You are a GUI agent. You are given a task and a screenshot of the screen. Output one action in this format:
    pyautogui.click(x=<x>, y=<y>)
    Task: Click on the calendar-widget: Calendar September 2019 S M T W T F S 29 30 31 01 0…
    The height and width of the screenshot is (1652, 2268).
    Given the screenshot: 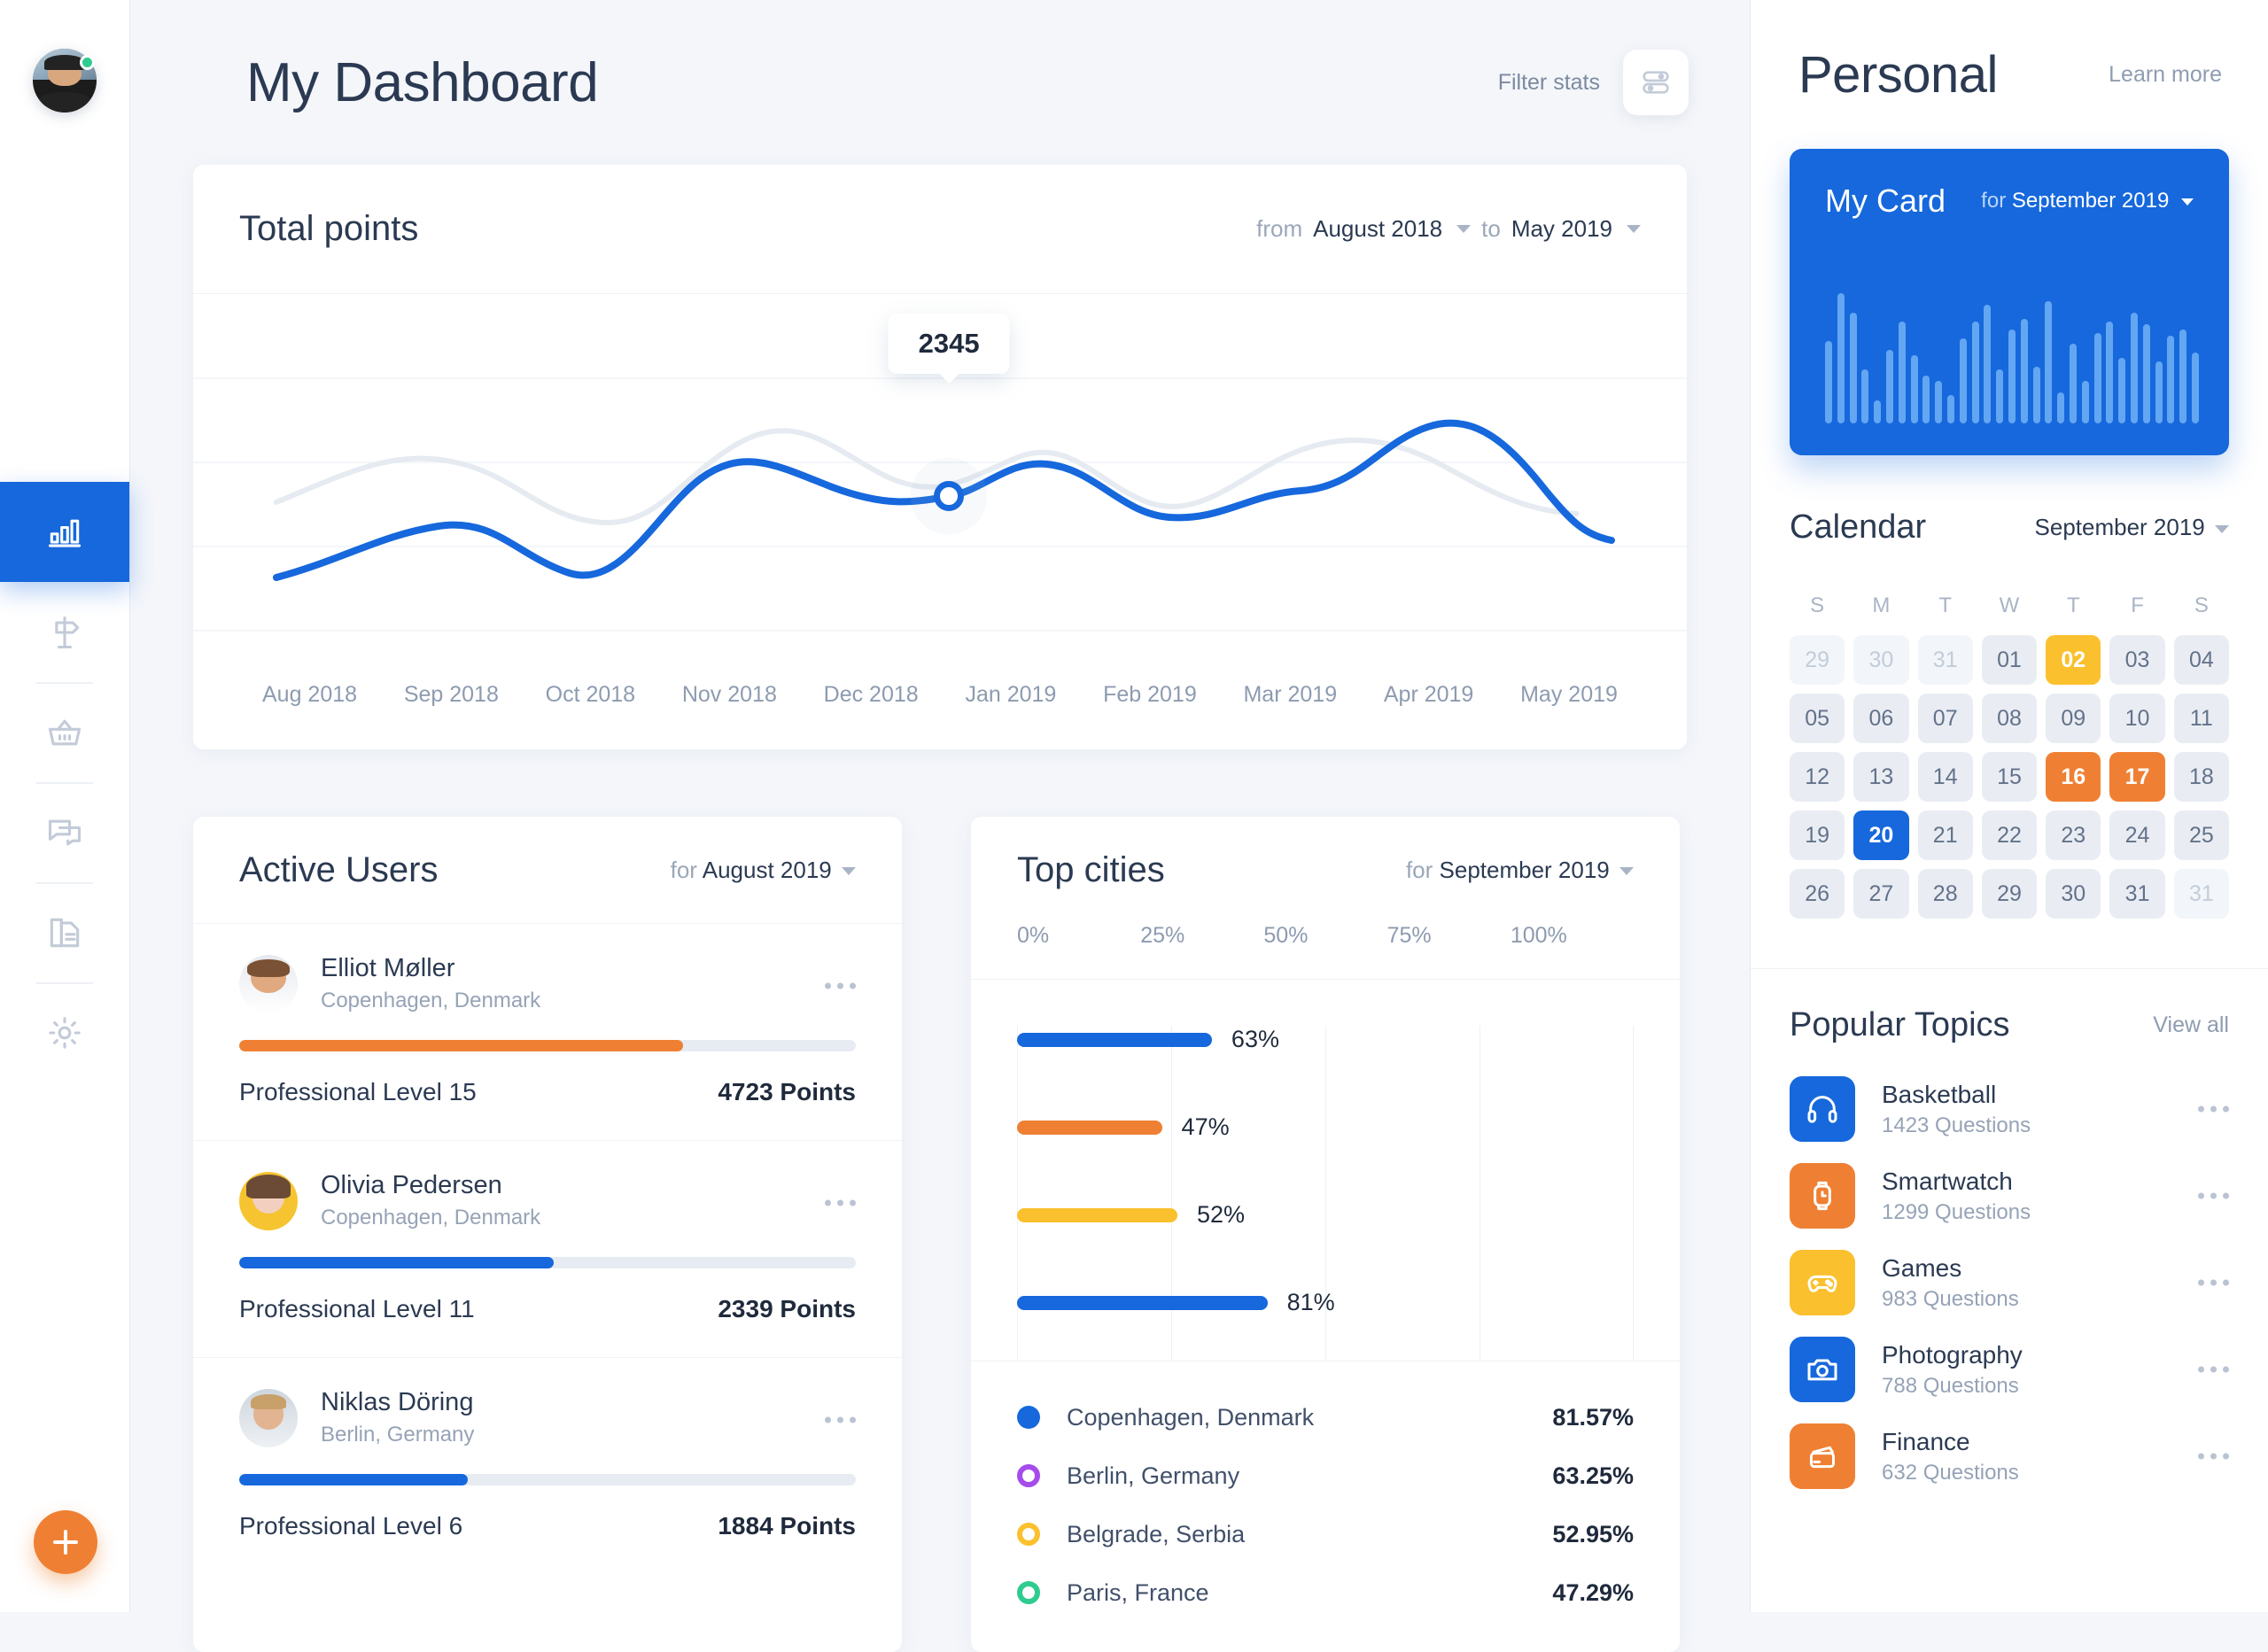 What is the action you would take?
    pyautogui.click(x=2009, y=687)
    